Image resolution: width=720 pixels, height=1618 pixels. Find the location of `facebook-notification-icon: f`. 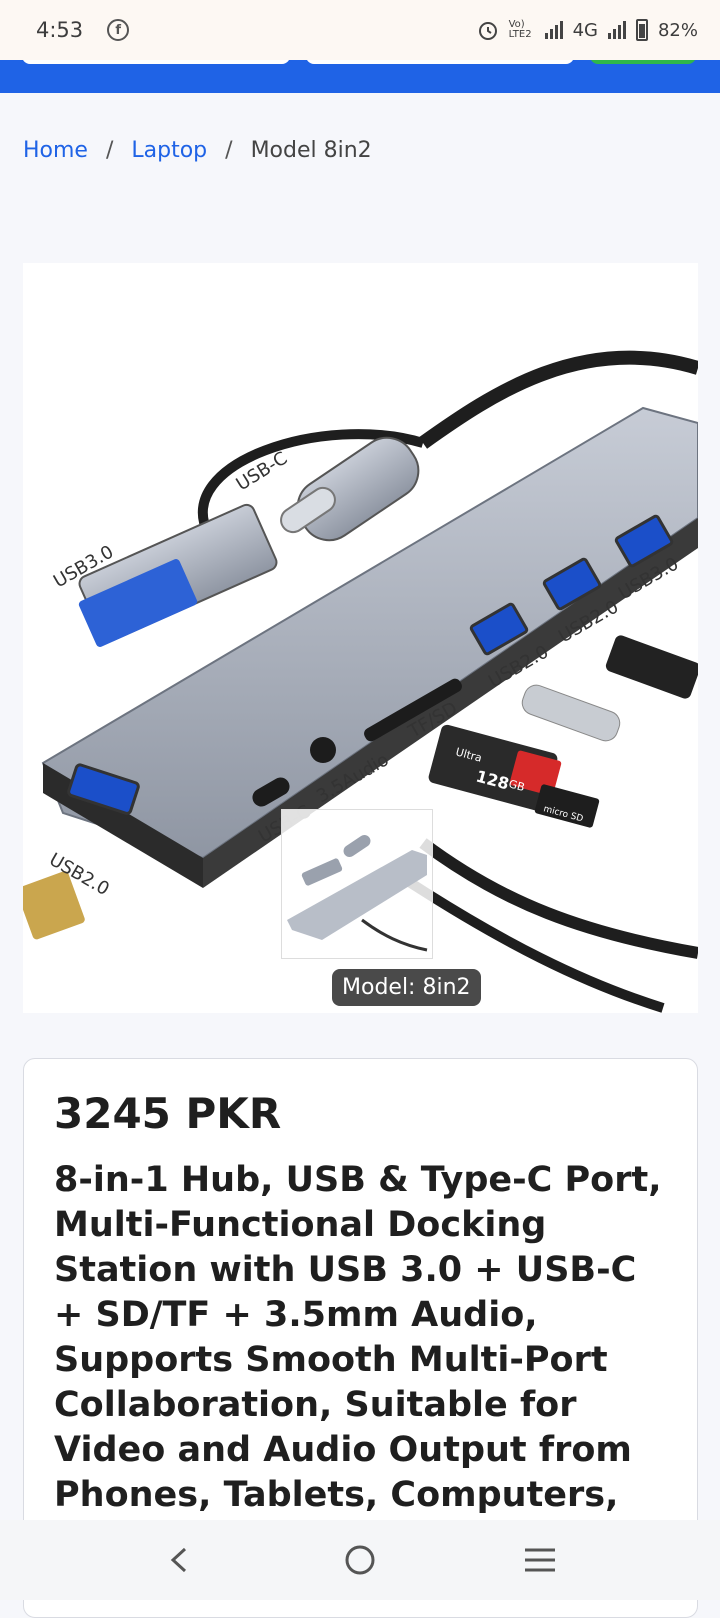

facebook-notification-icon: f is located at coordinates (118, 30).